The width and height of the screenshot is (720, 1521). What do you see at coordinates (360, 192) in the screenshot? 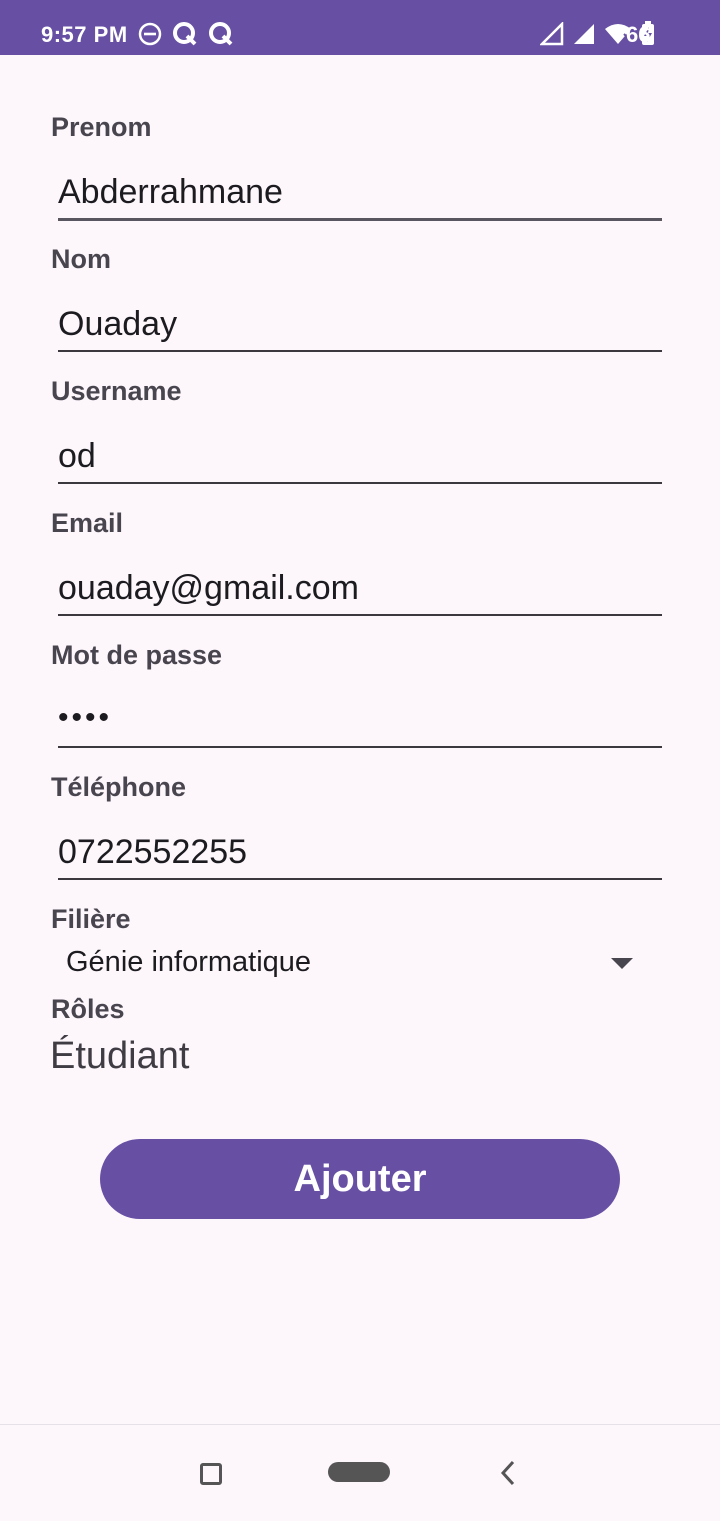
I see `prenom-input: Abderrahmane` at bounding box center [360, 192].